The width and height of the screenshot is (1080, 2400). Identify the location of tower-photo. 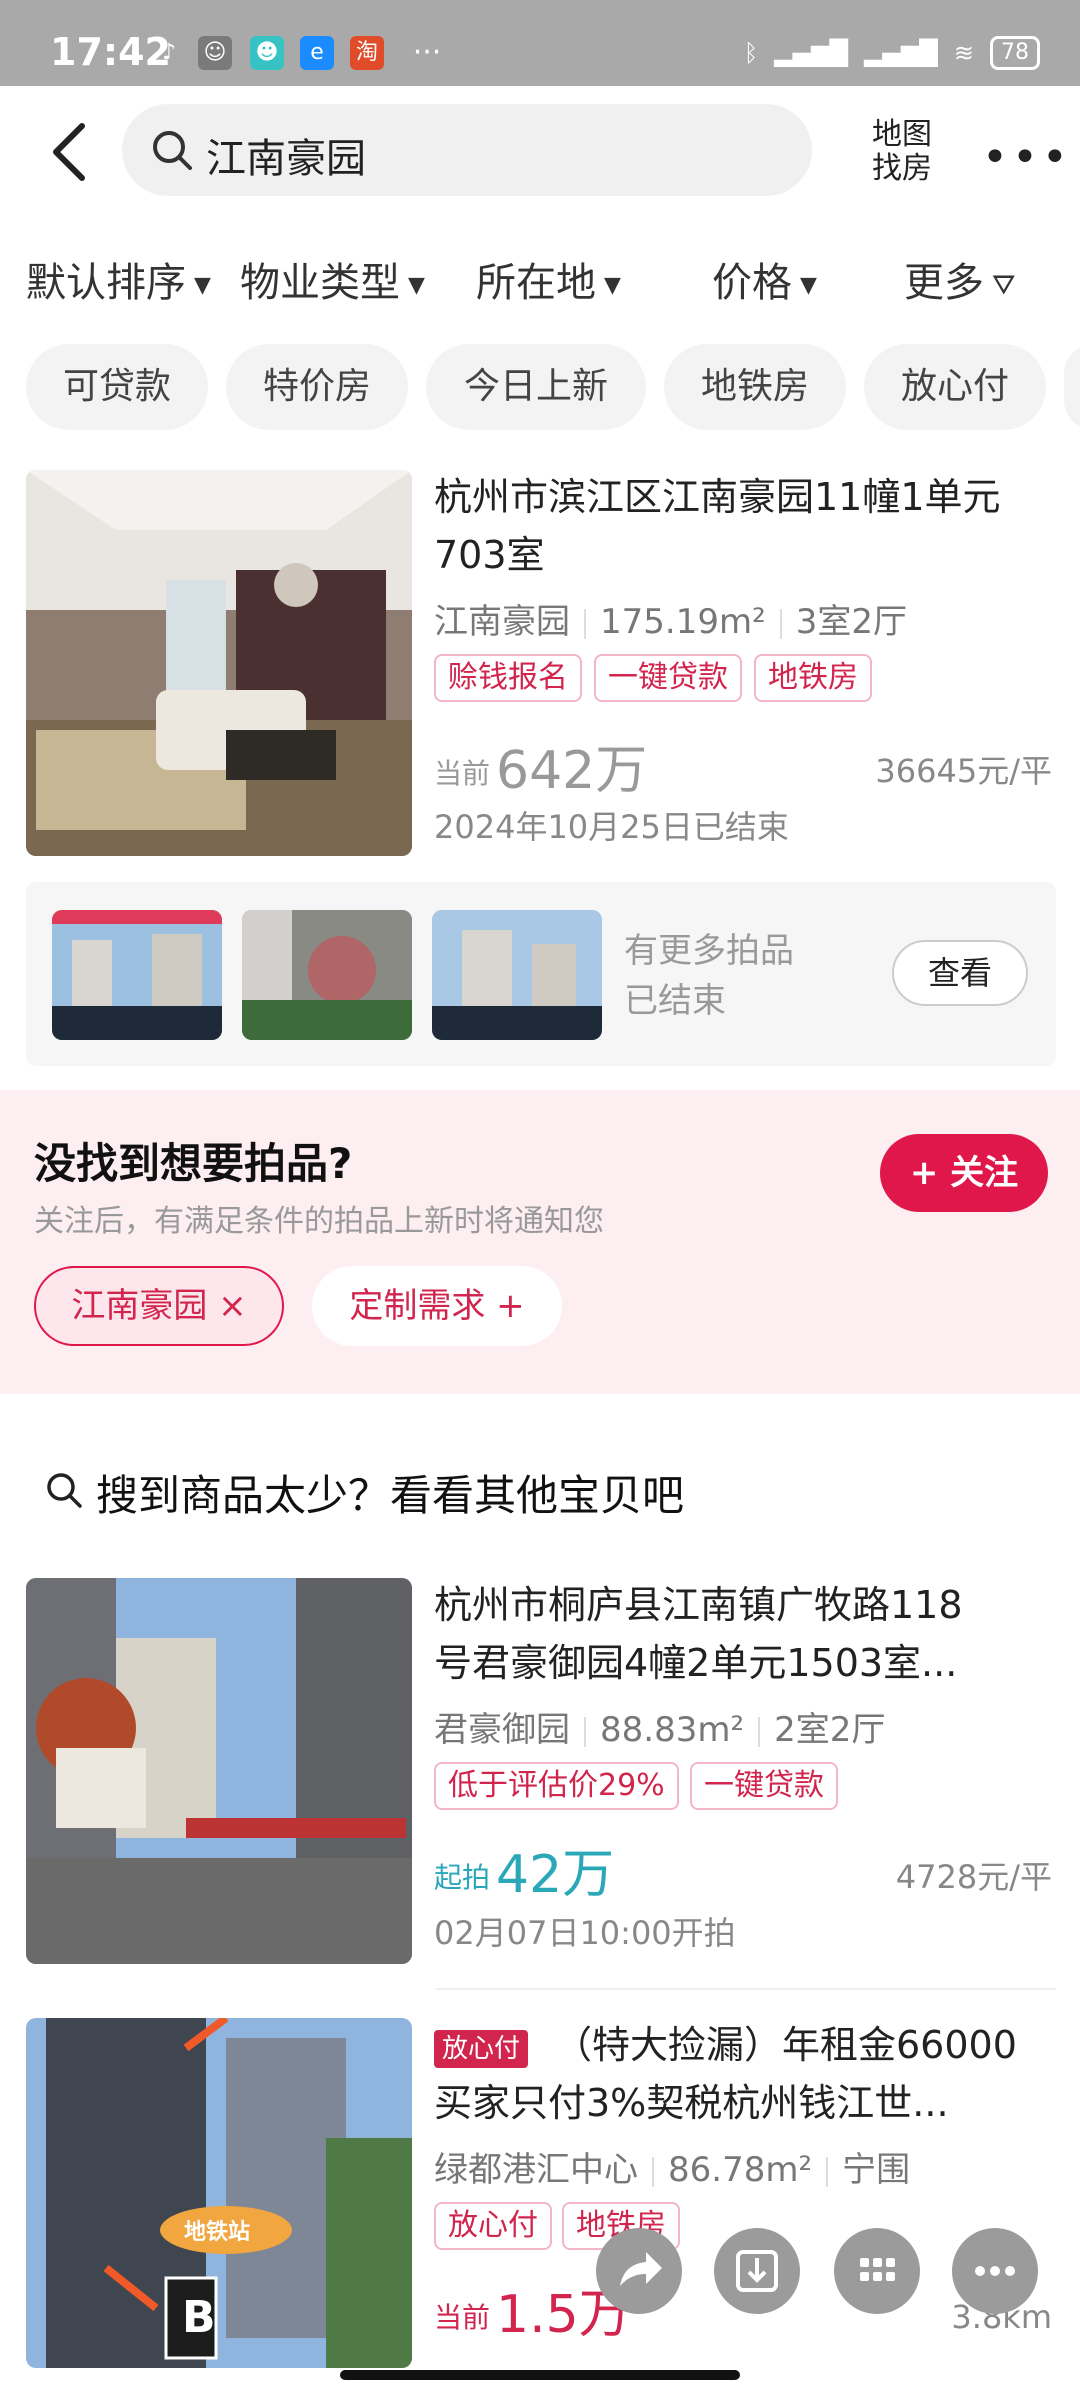
(219, 2193).